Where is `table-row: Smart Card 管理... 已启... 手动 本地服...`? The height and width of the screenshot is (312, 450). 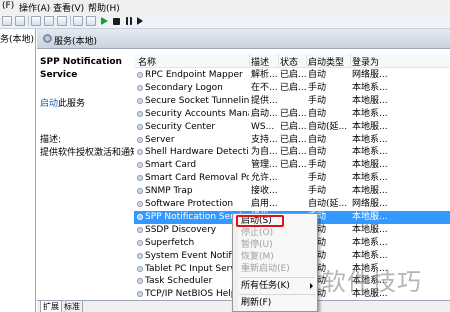
table-row: Smart Card 管理... 已启... 手动 本地服... is located at coordinates (292, 165).